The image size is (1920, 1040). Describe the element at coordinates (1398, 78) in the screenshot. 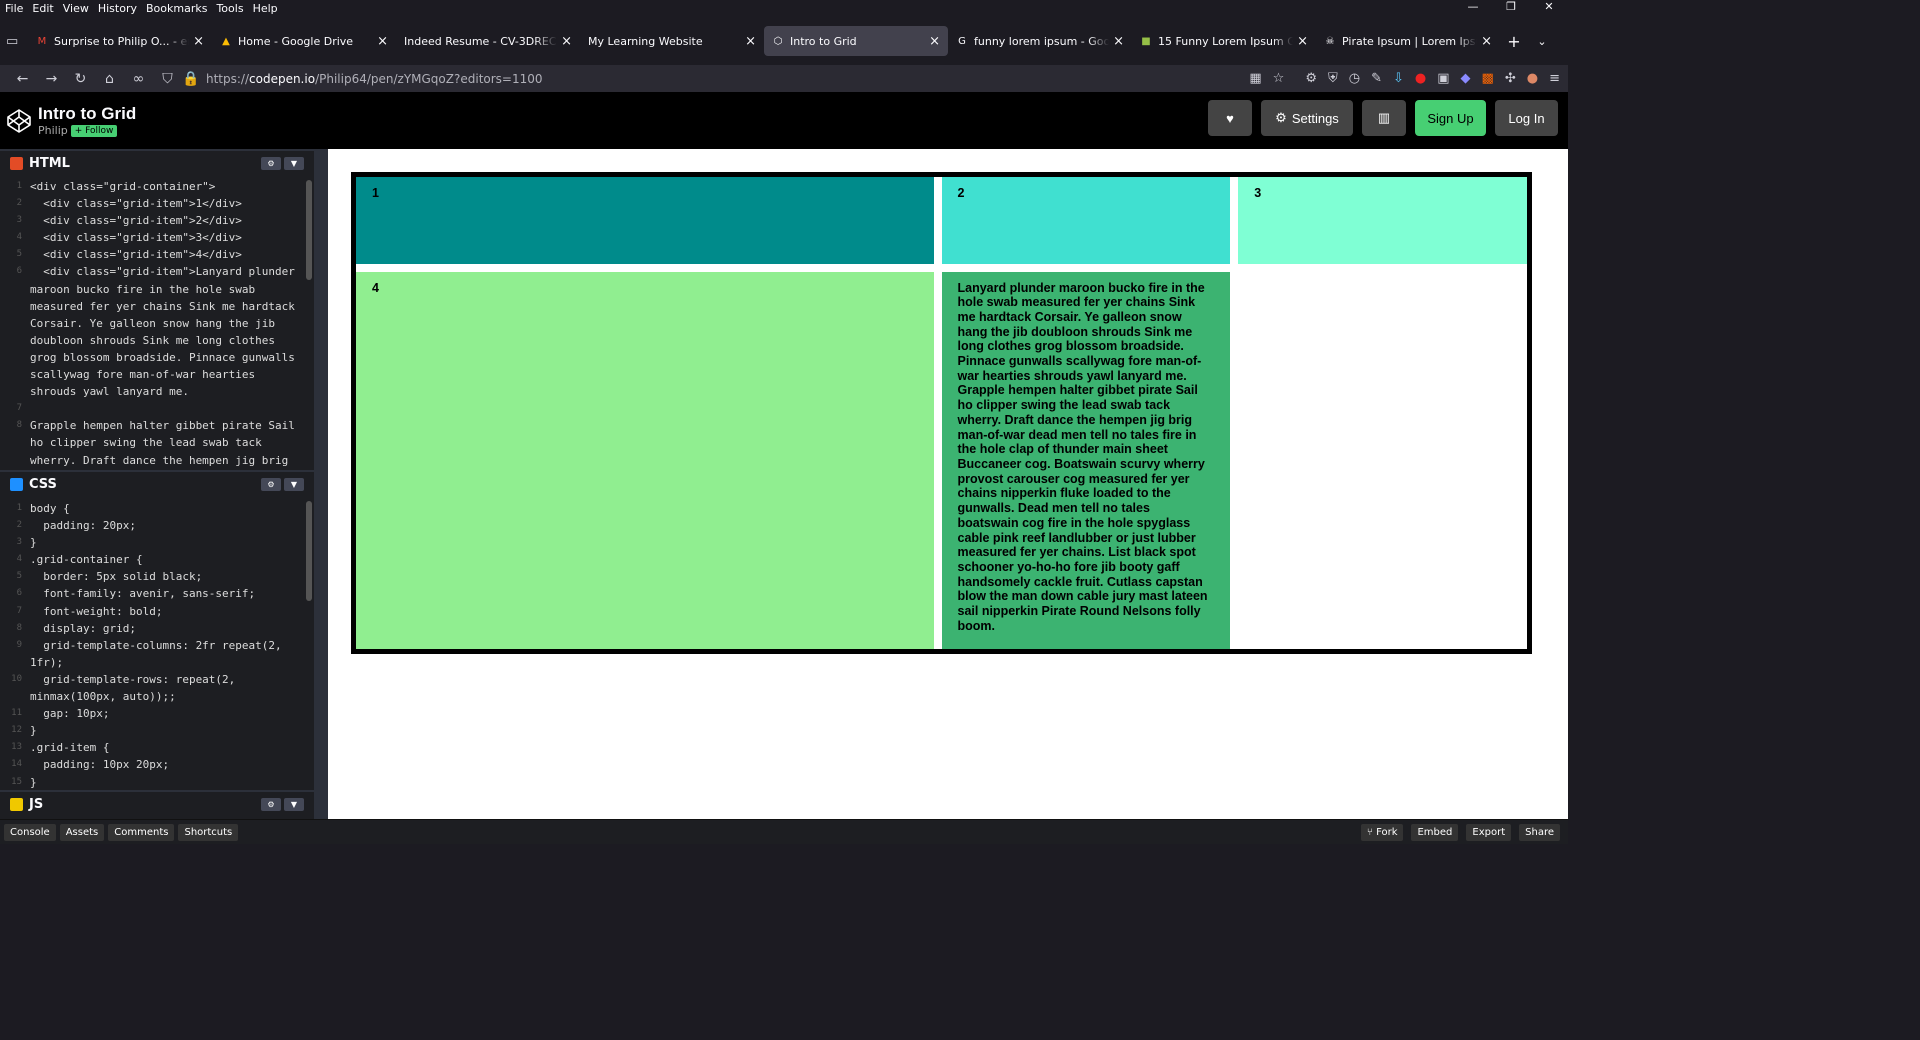

I see `download-icon: ⇩` at that location.